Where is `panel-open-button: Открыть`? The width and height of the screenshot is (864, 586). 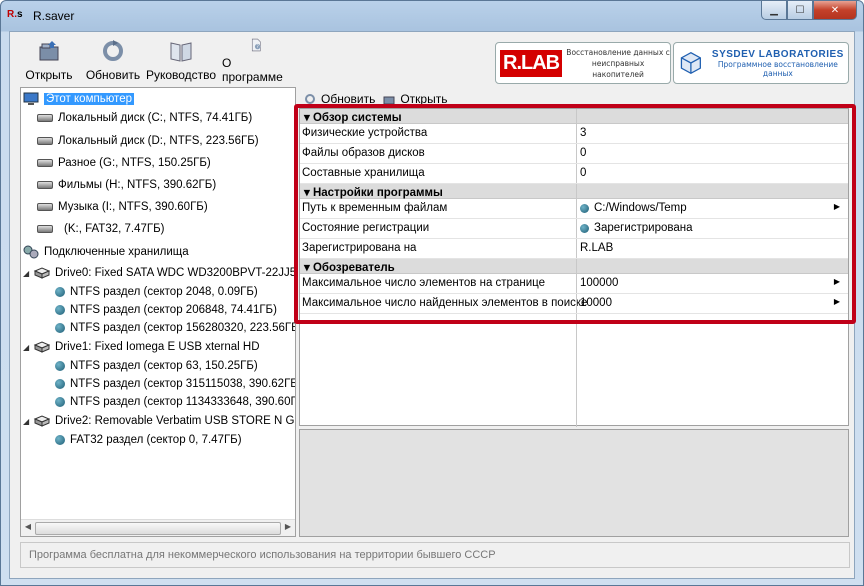 panel-open-button: Открыть is located at coordinates (415, 99).